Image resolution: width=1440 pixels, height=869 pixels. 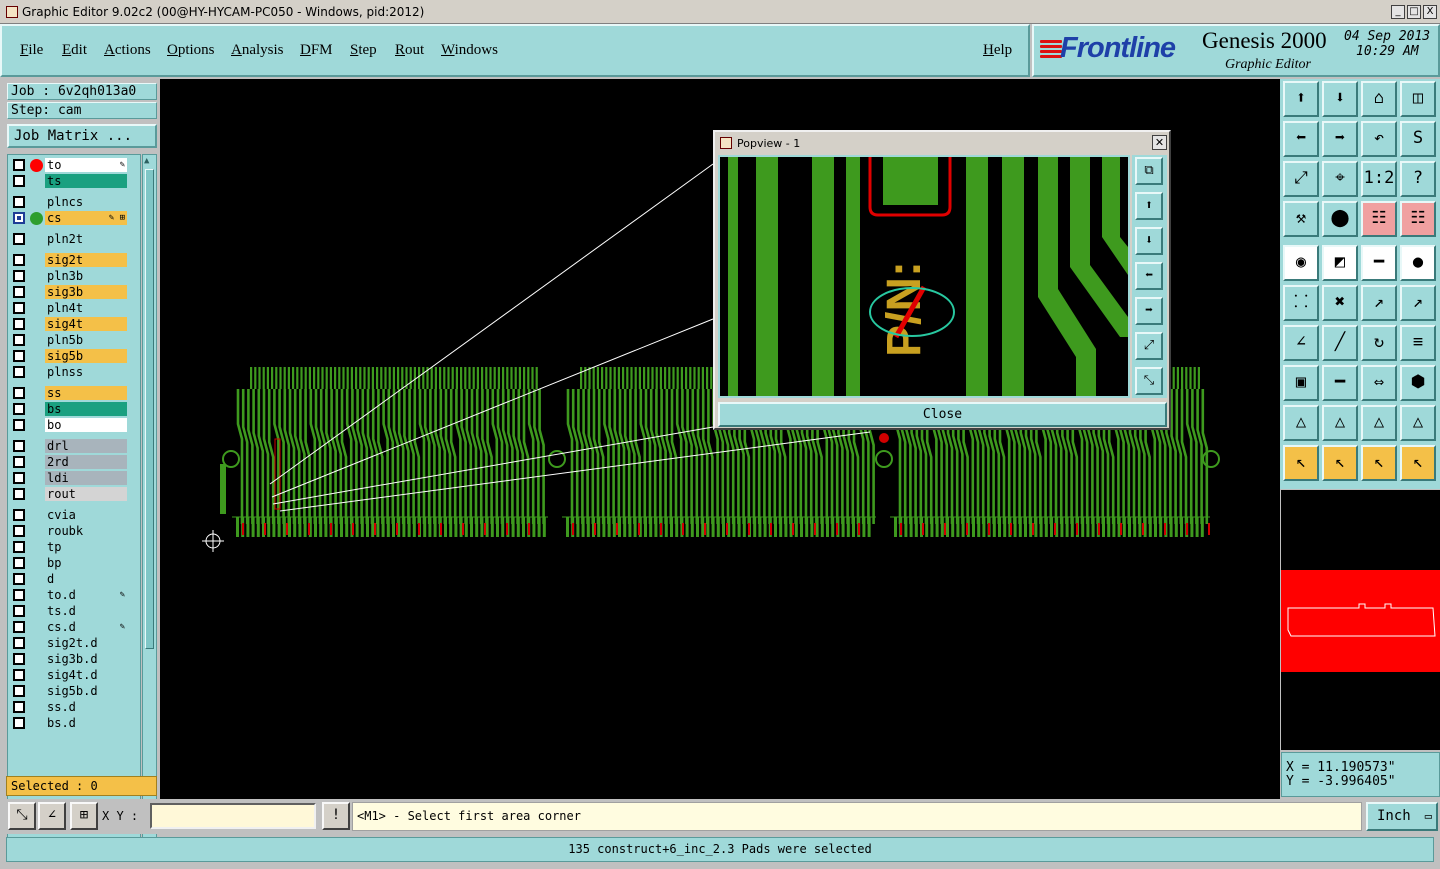 I want to click on alert-icon: !, so click(x=336, y=816).